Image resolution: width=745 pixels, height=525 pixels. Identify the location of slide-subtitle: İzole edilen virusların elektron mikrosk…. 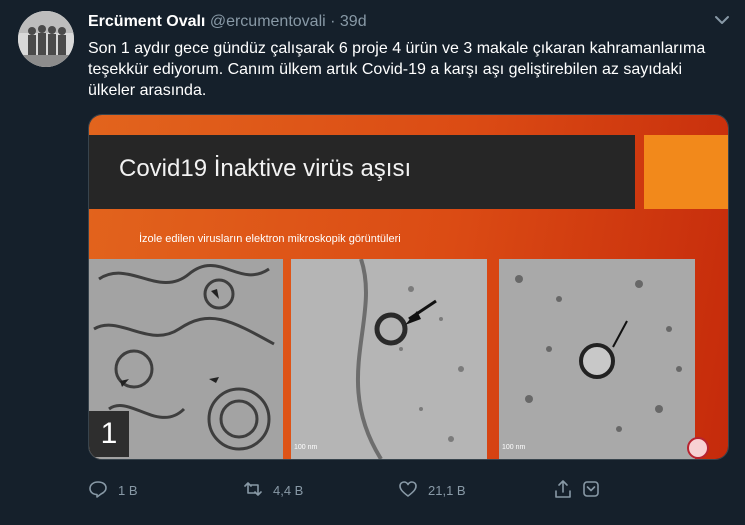
(270, 239).